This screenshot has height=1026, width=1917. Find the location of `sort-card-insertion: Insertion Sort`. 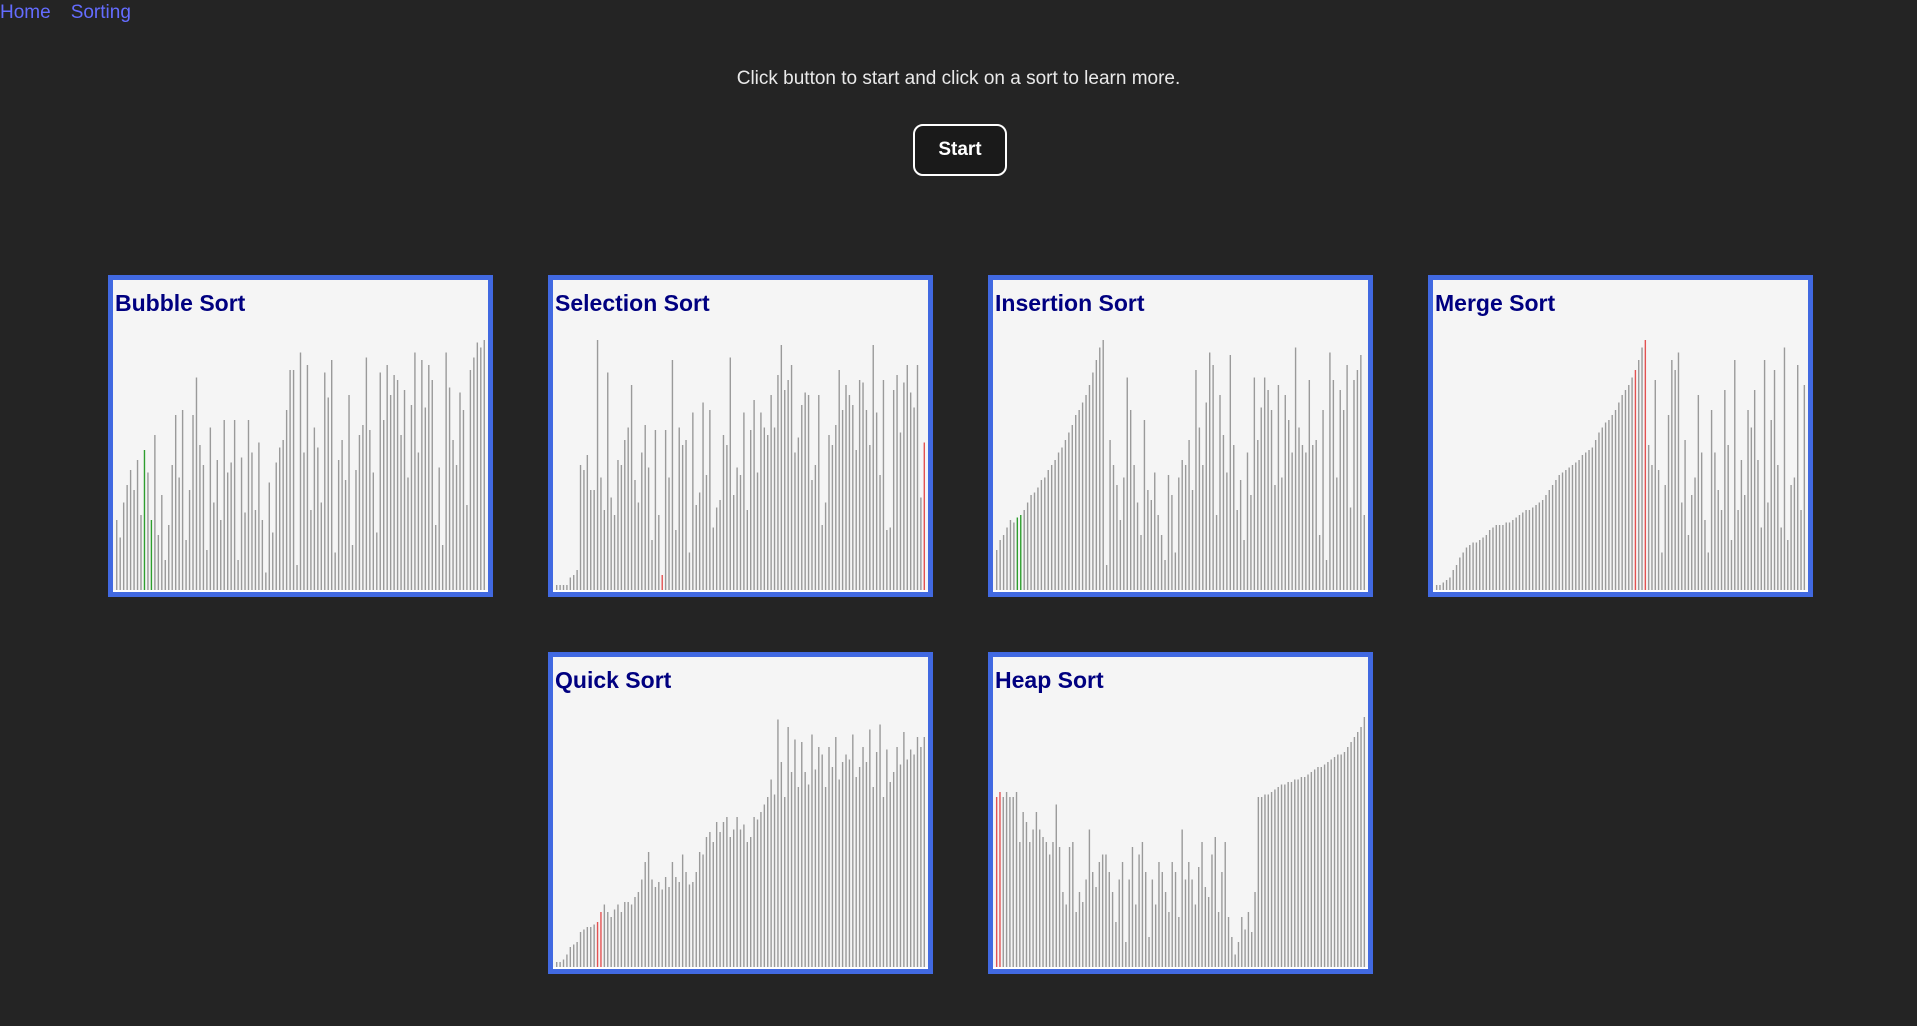

sort-card-insertion: Insertion Sort is located at coordinates (1180, 436).